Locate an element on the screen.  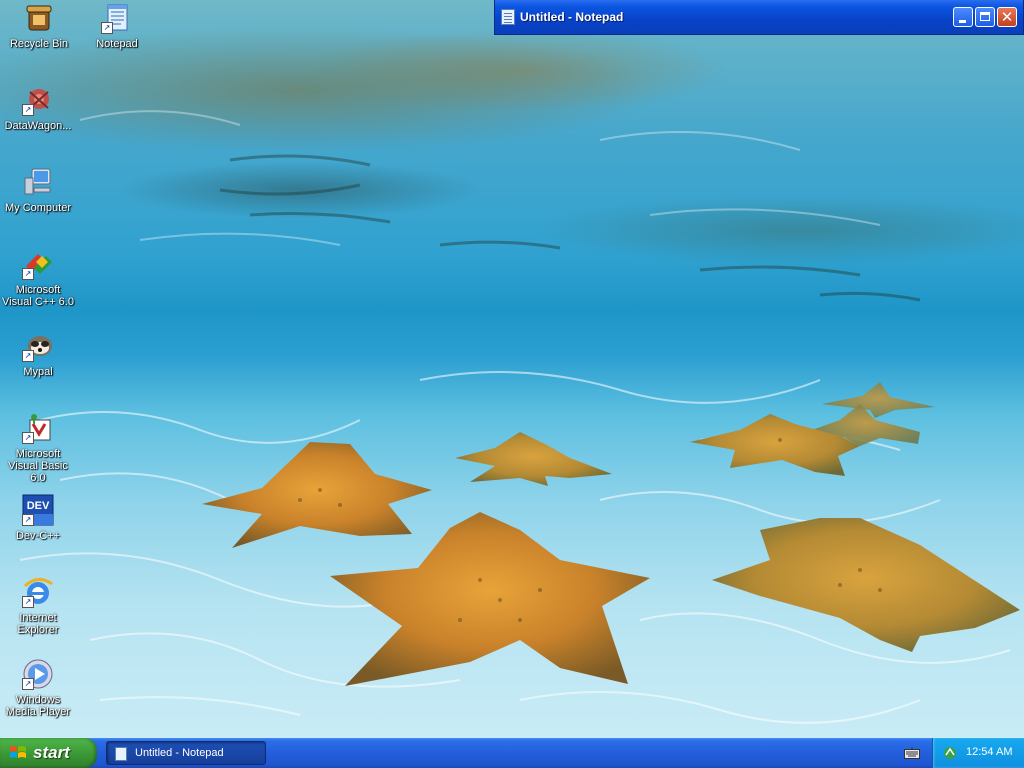
desktop-icon-mypal: ↗ Mypal is located at coordinates (38, 354).